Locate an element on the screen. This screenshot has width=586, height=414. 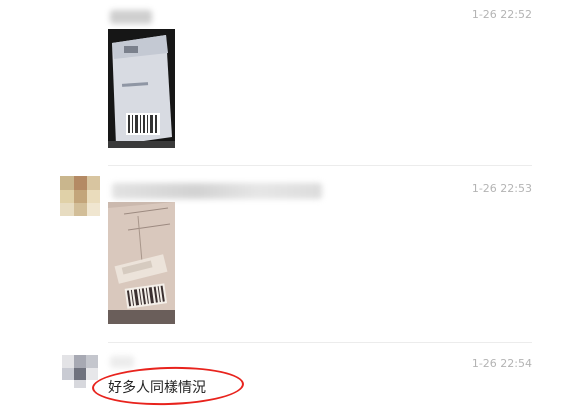
message-timestamp: 1-26 22:54 is located at coordinates (501, 363).